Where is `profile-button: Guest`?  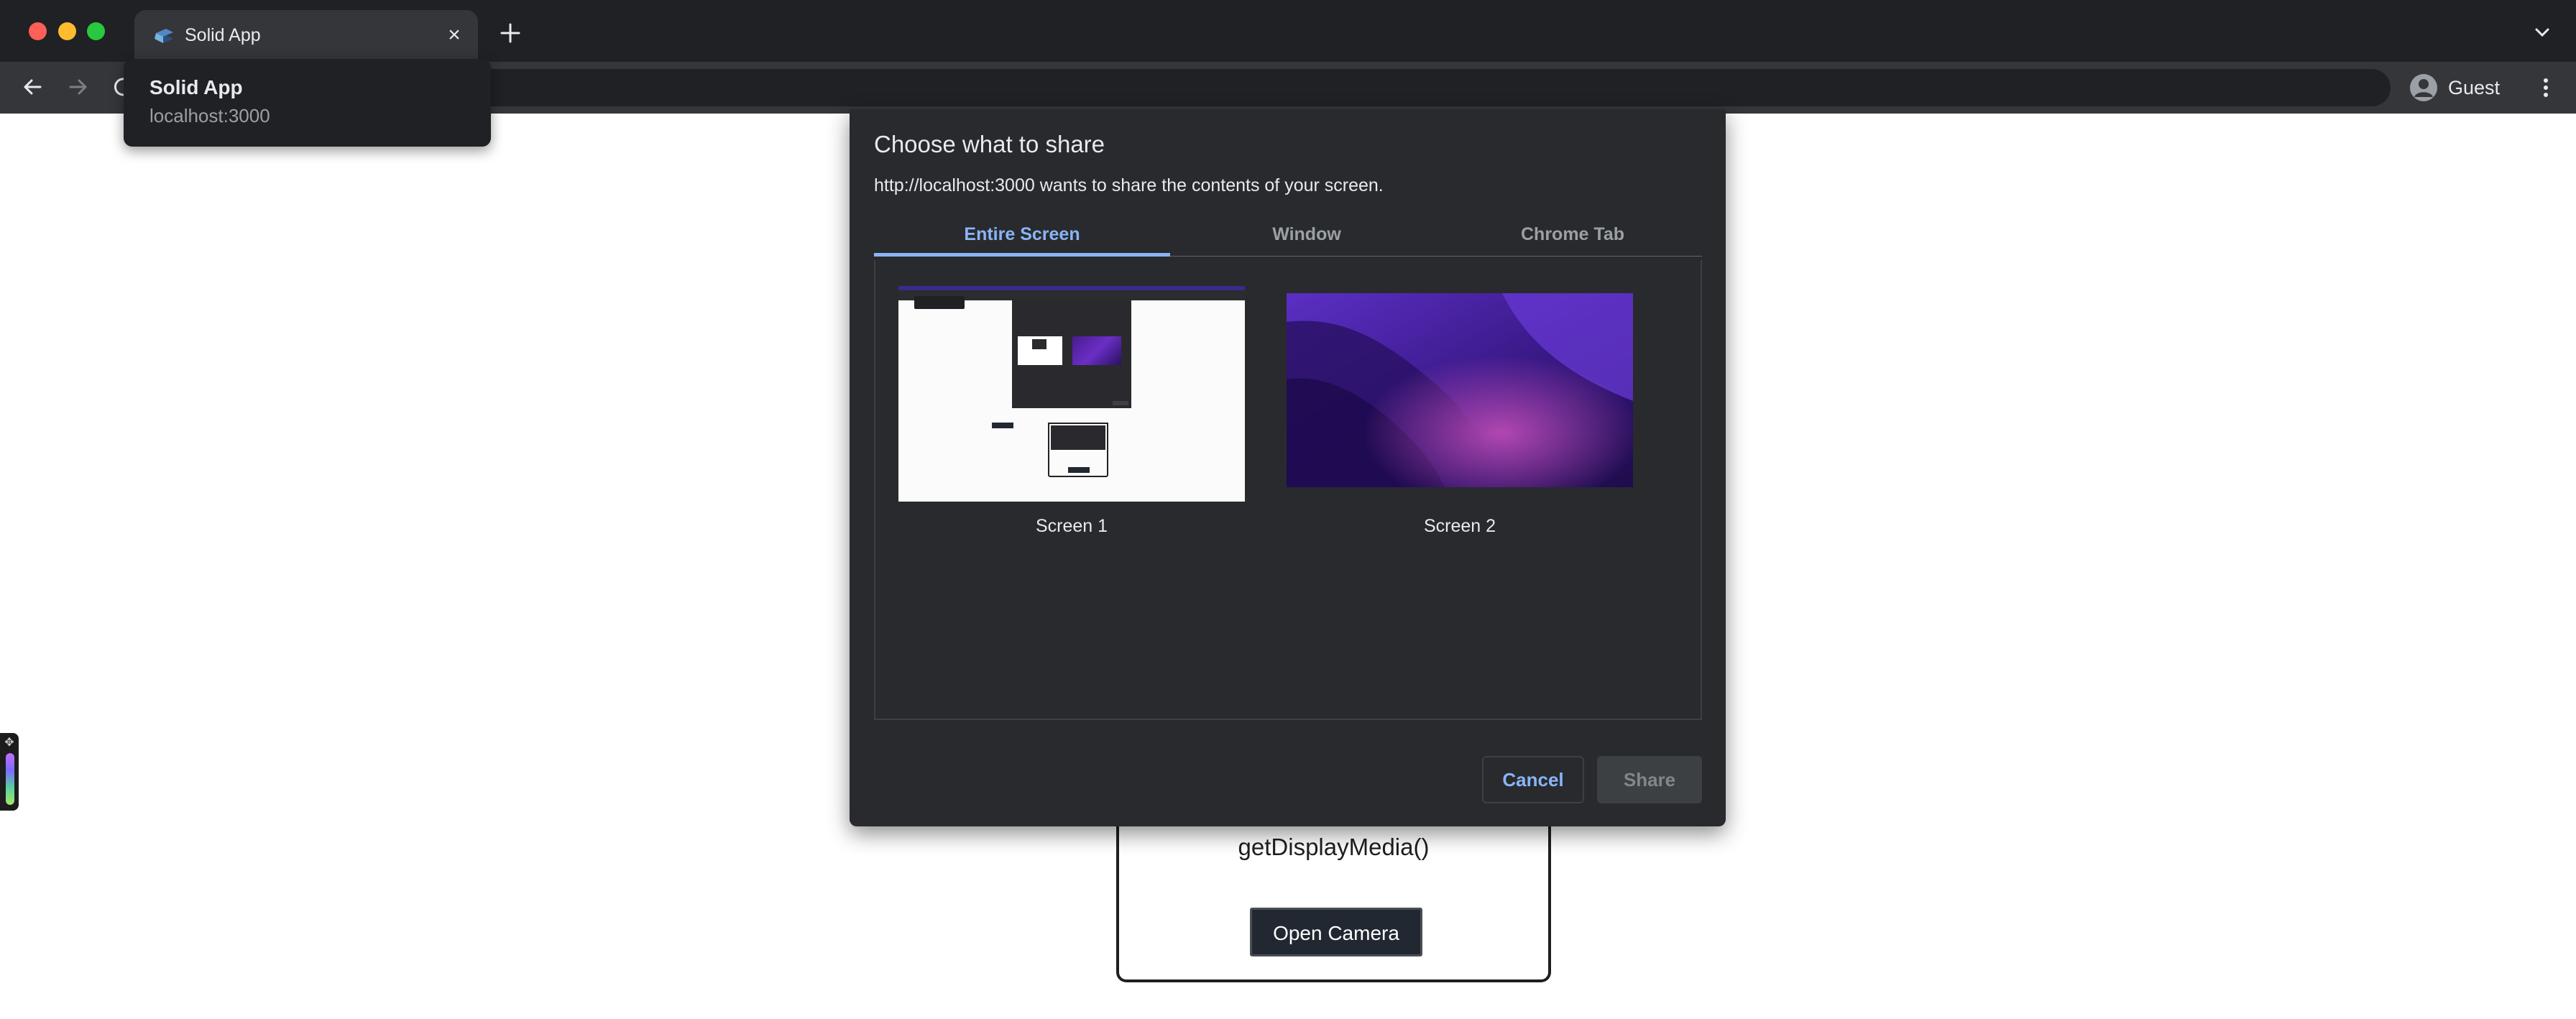
profile-button: Guest is located at coordinates (2468, 87).